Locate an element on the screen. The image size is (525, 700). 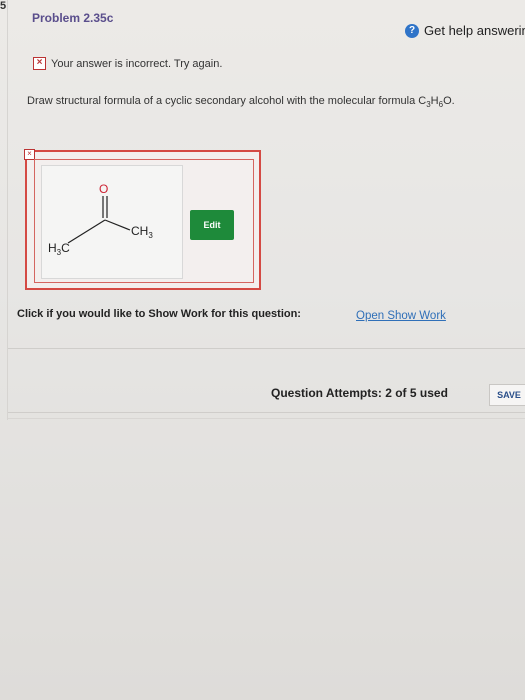
structure-canvas: O CH3 H3C is located at coordinates (112, 222).